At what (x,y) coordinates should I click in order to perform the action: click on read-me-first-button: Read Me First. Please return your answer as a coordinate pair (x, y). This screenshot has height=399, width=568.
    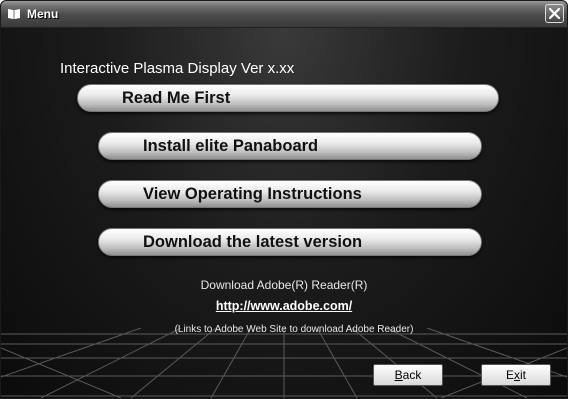
    Looking at the image, I should click on (288, 98).